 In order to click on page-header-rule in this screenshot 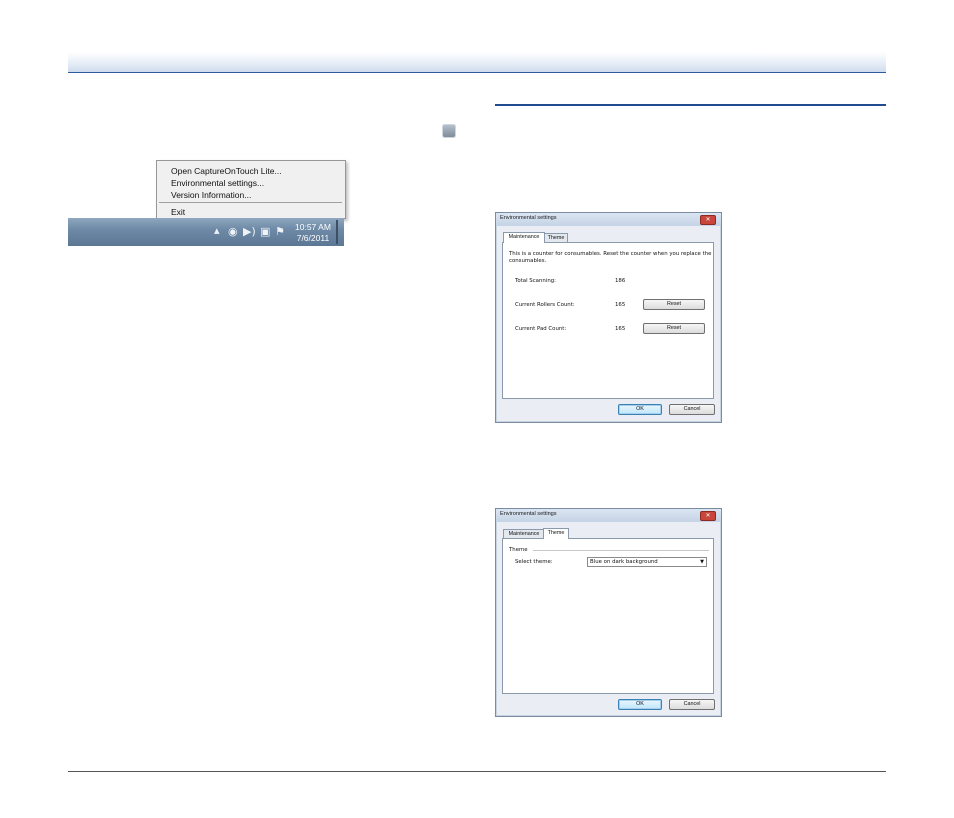, I will do `click(477, 72)`.